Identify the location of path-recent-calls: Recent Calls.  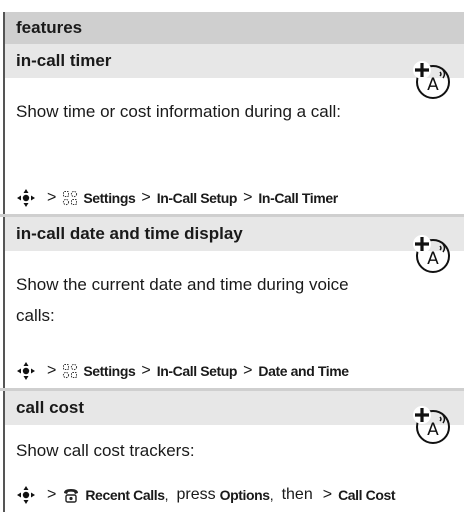
(125, 495).